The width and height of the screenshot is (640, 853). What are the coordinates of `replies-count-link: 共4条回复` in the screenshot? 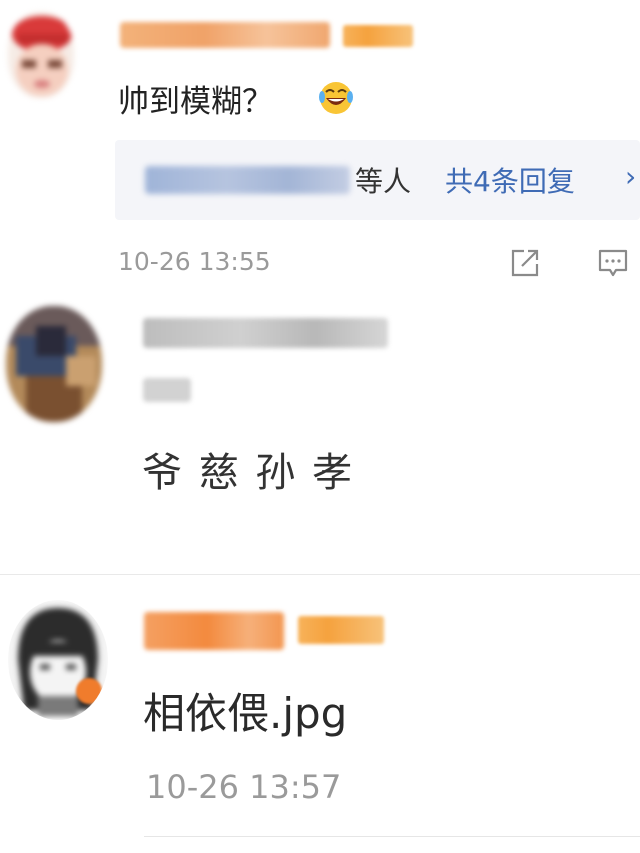 It's located at (510, 180).